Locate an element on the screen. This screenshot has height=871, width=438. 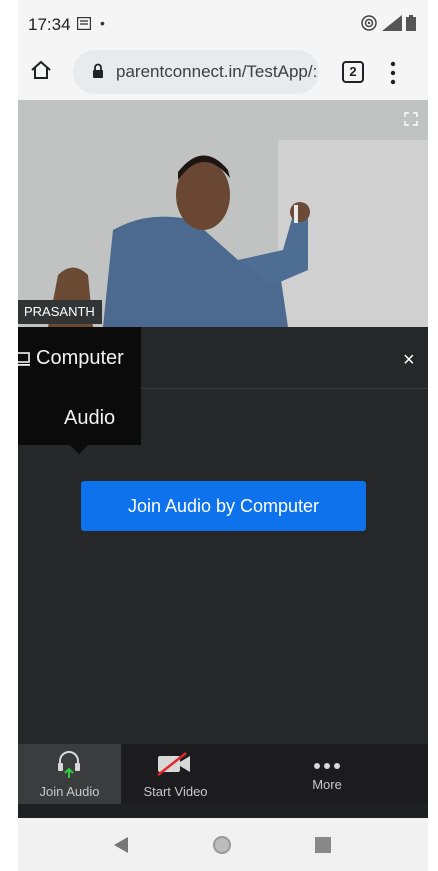
join-audio-label: Join Audio is located at coordinates (69, 791).